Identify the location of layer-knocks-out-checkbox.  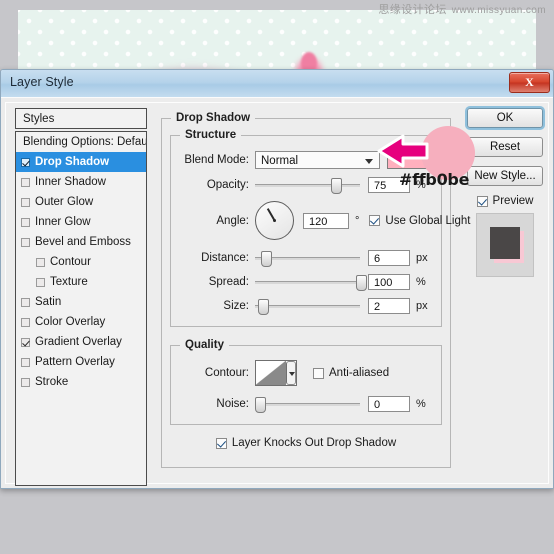
(221, 443).